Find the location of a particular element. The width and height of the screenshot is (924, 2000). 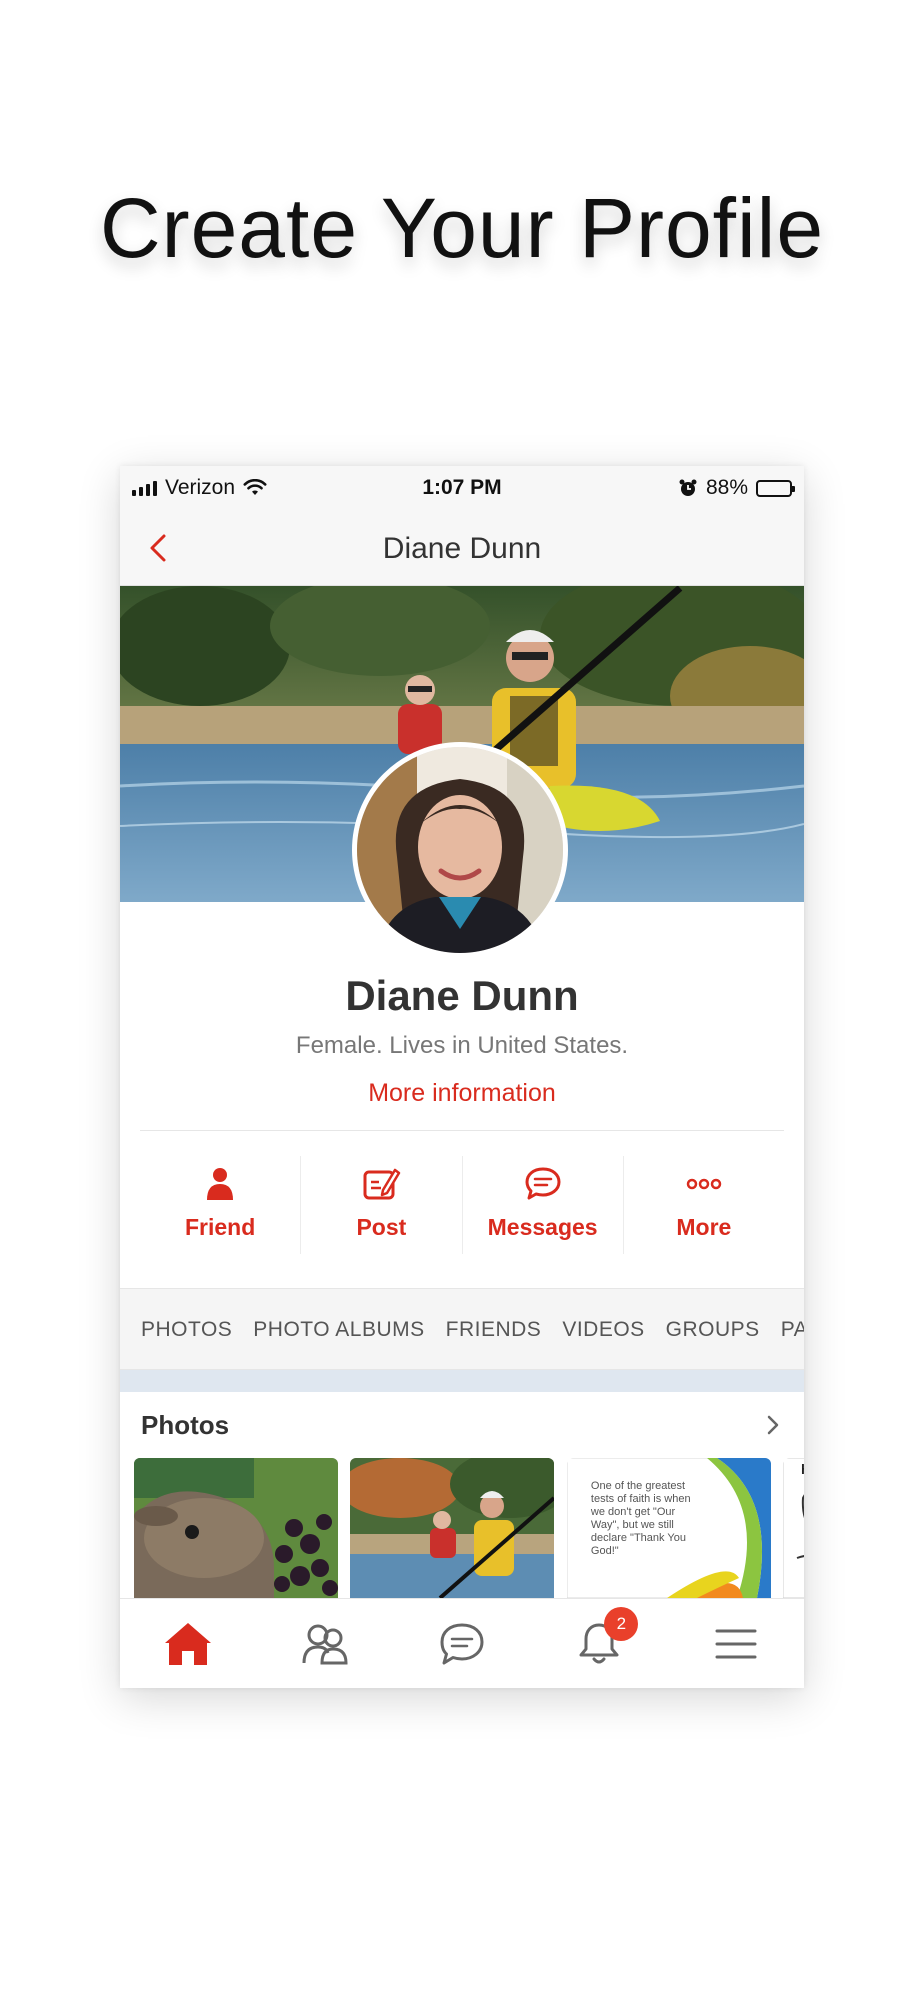

messages-tab is located at coordinates (462, 1643).